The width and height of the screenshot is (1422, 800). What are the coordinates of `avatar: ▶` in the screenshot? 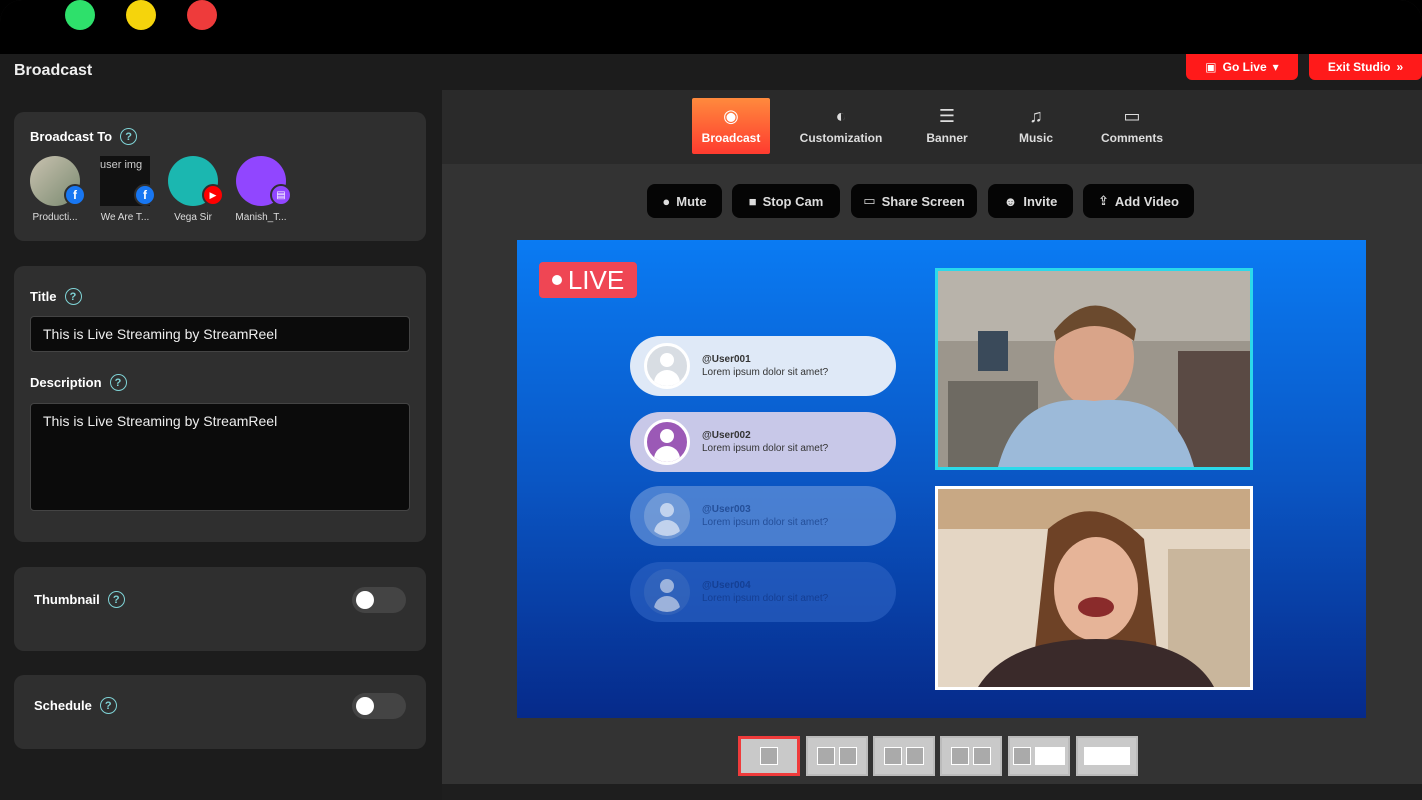 It's located at (196, 181).